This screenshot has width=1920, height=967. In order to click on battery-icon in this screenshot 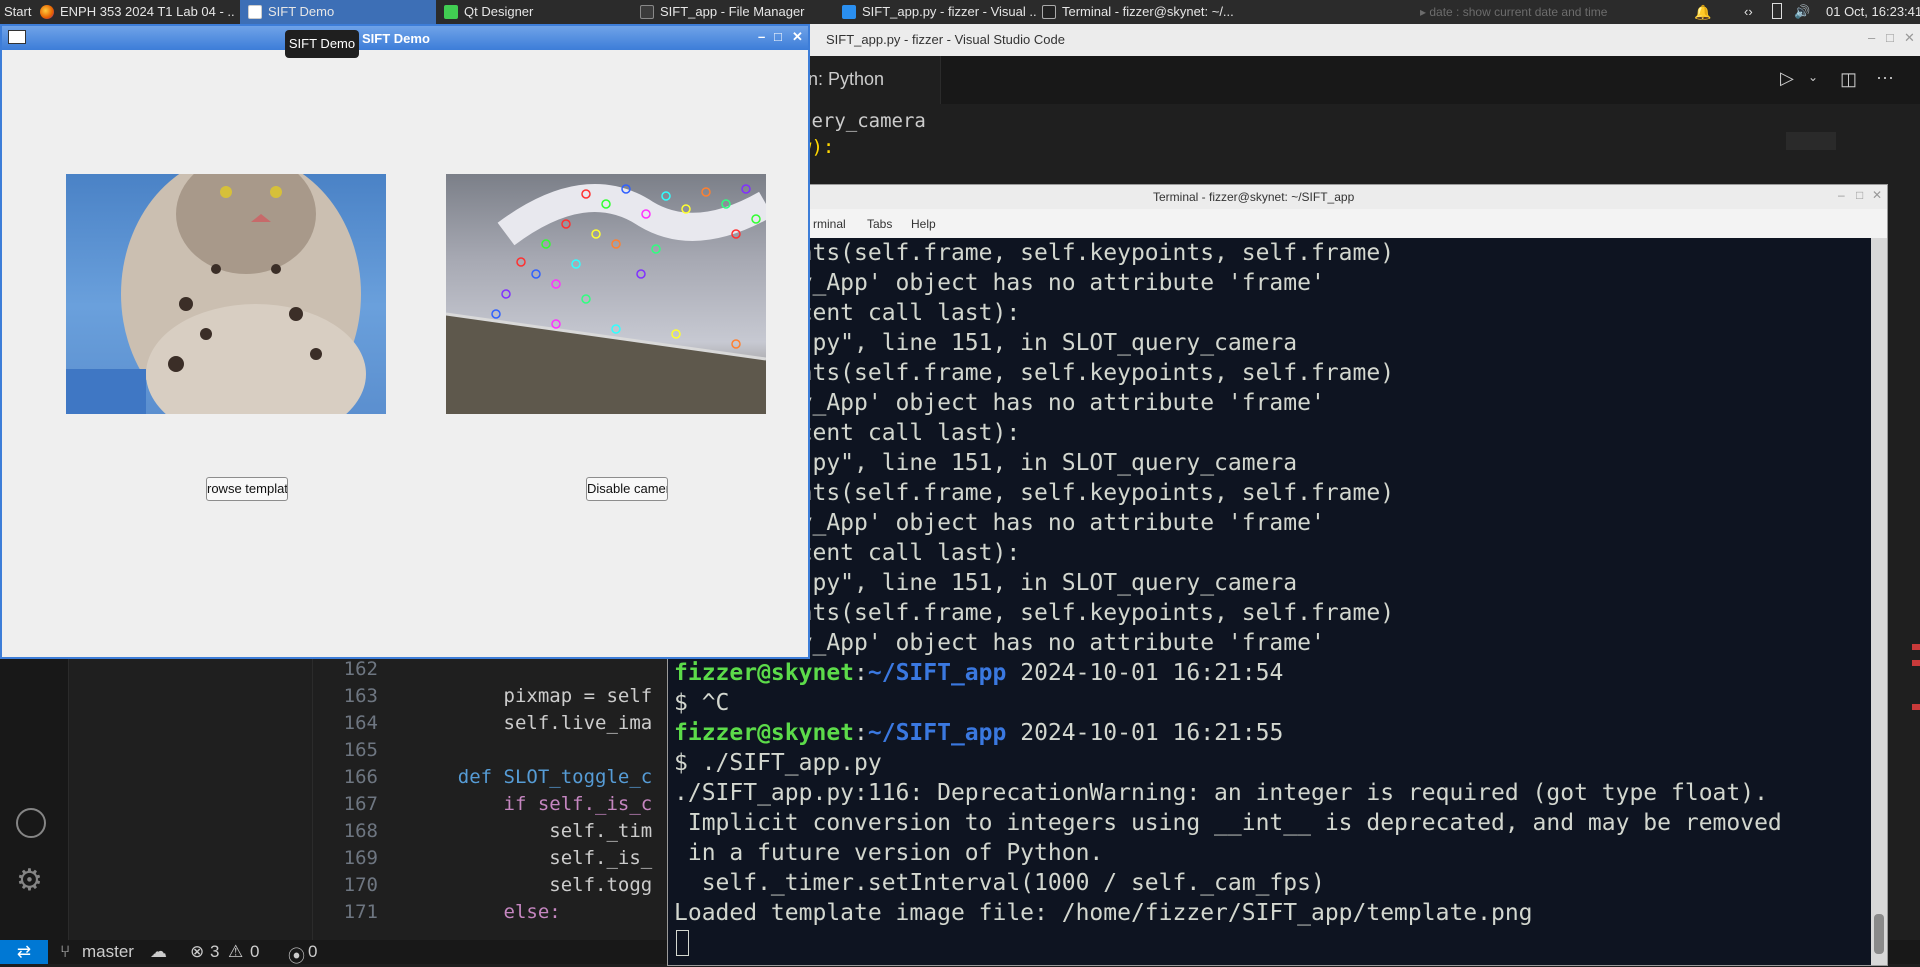, I will do `click(1779, 12)`.